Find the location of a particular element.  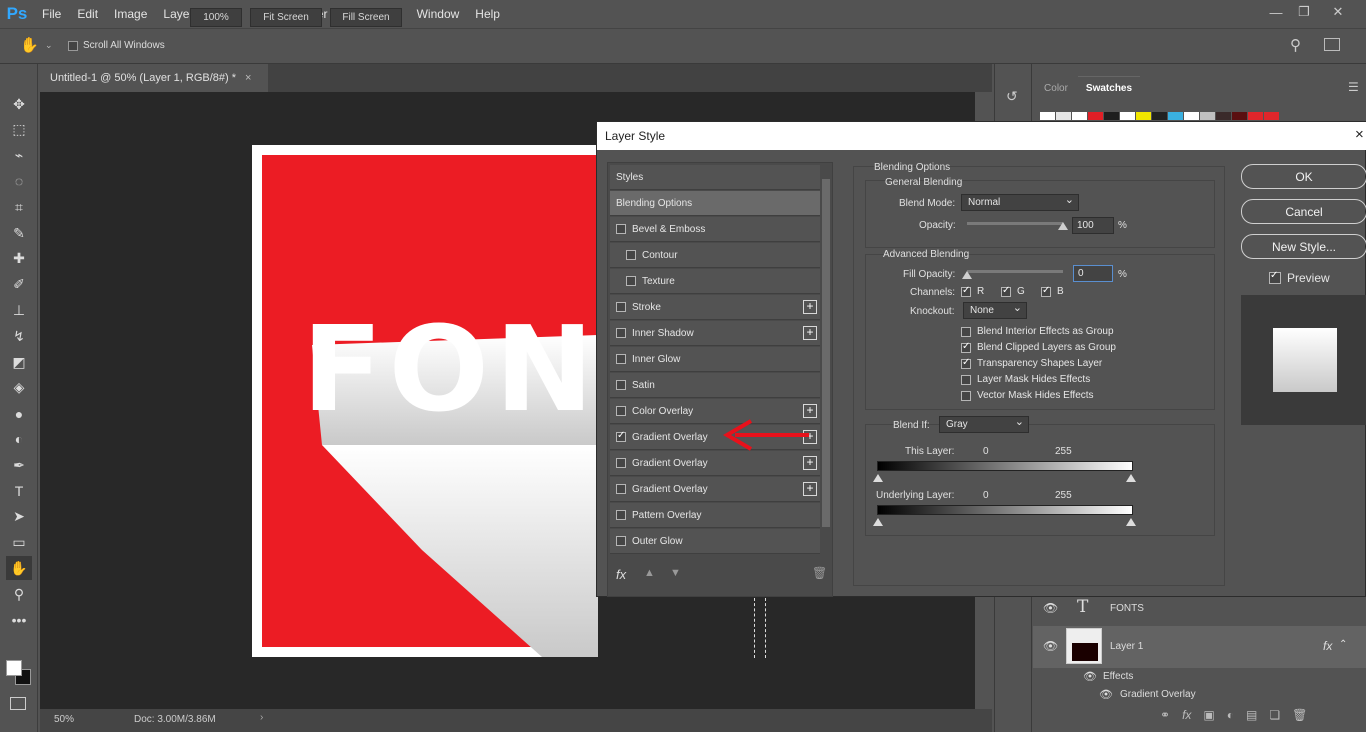

eraser-tool-icon: ◩ is located at coordinates (19, 362).